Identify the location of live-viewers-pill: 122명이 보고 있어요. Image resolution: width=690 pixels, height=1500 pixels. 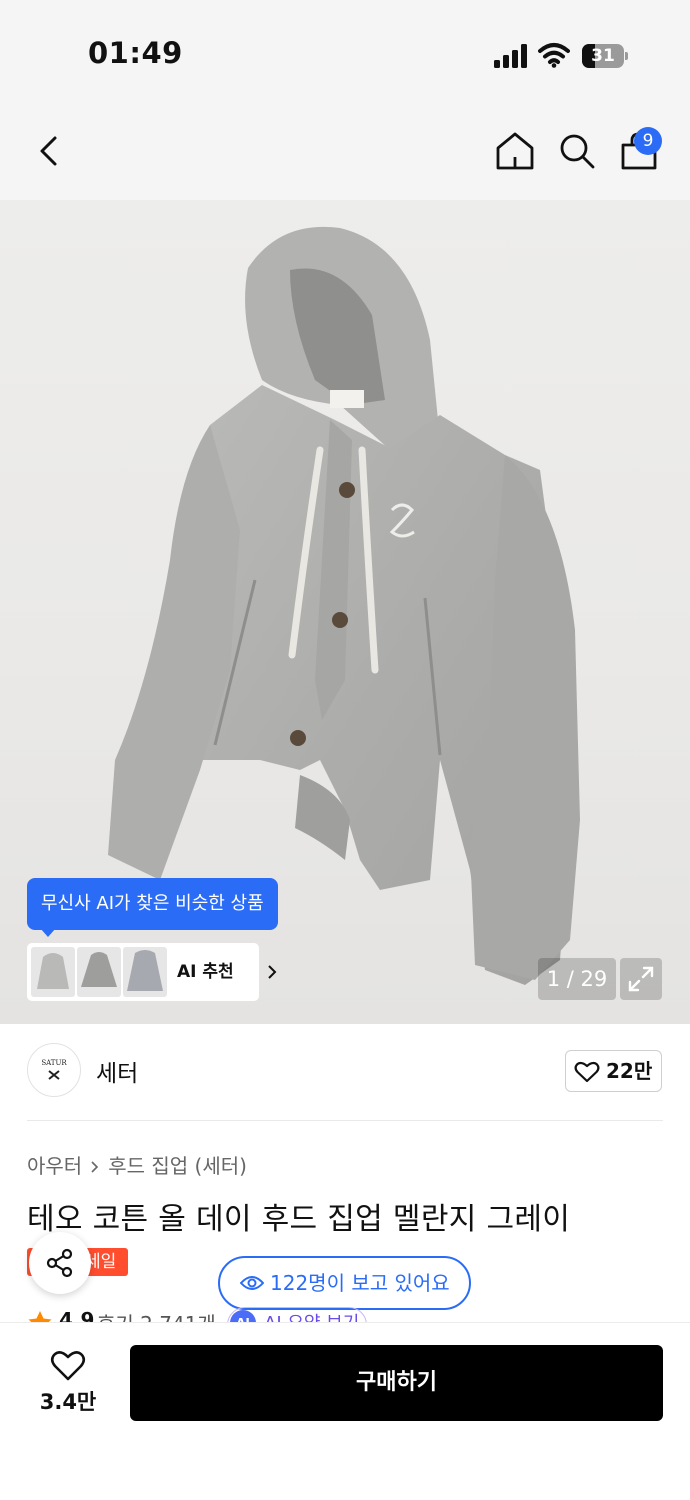
(344, 1283).